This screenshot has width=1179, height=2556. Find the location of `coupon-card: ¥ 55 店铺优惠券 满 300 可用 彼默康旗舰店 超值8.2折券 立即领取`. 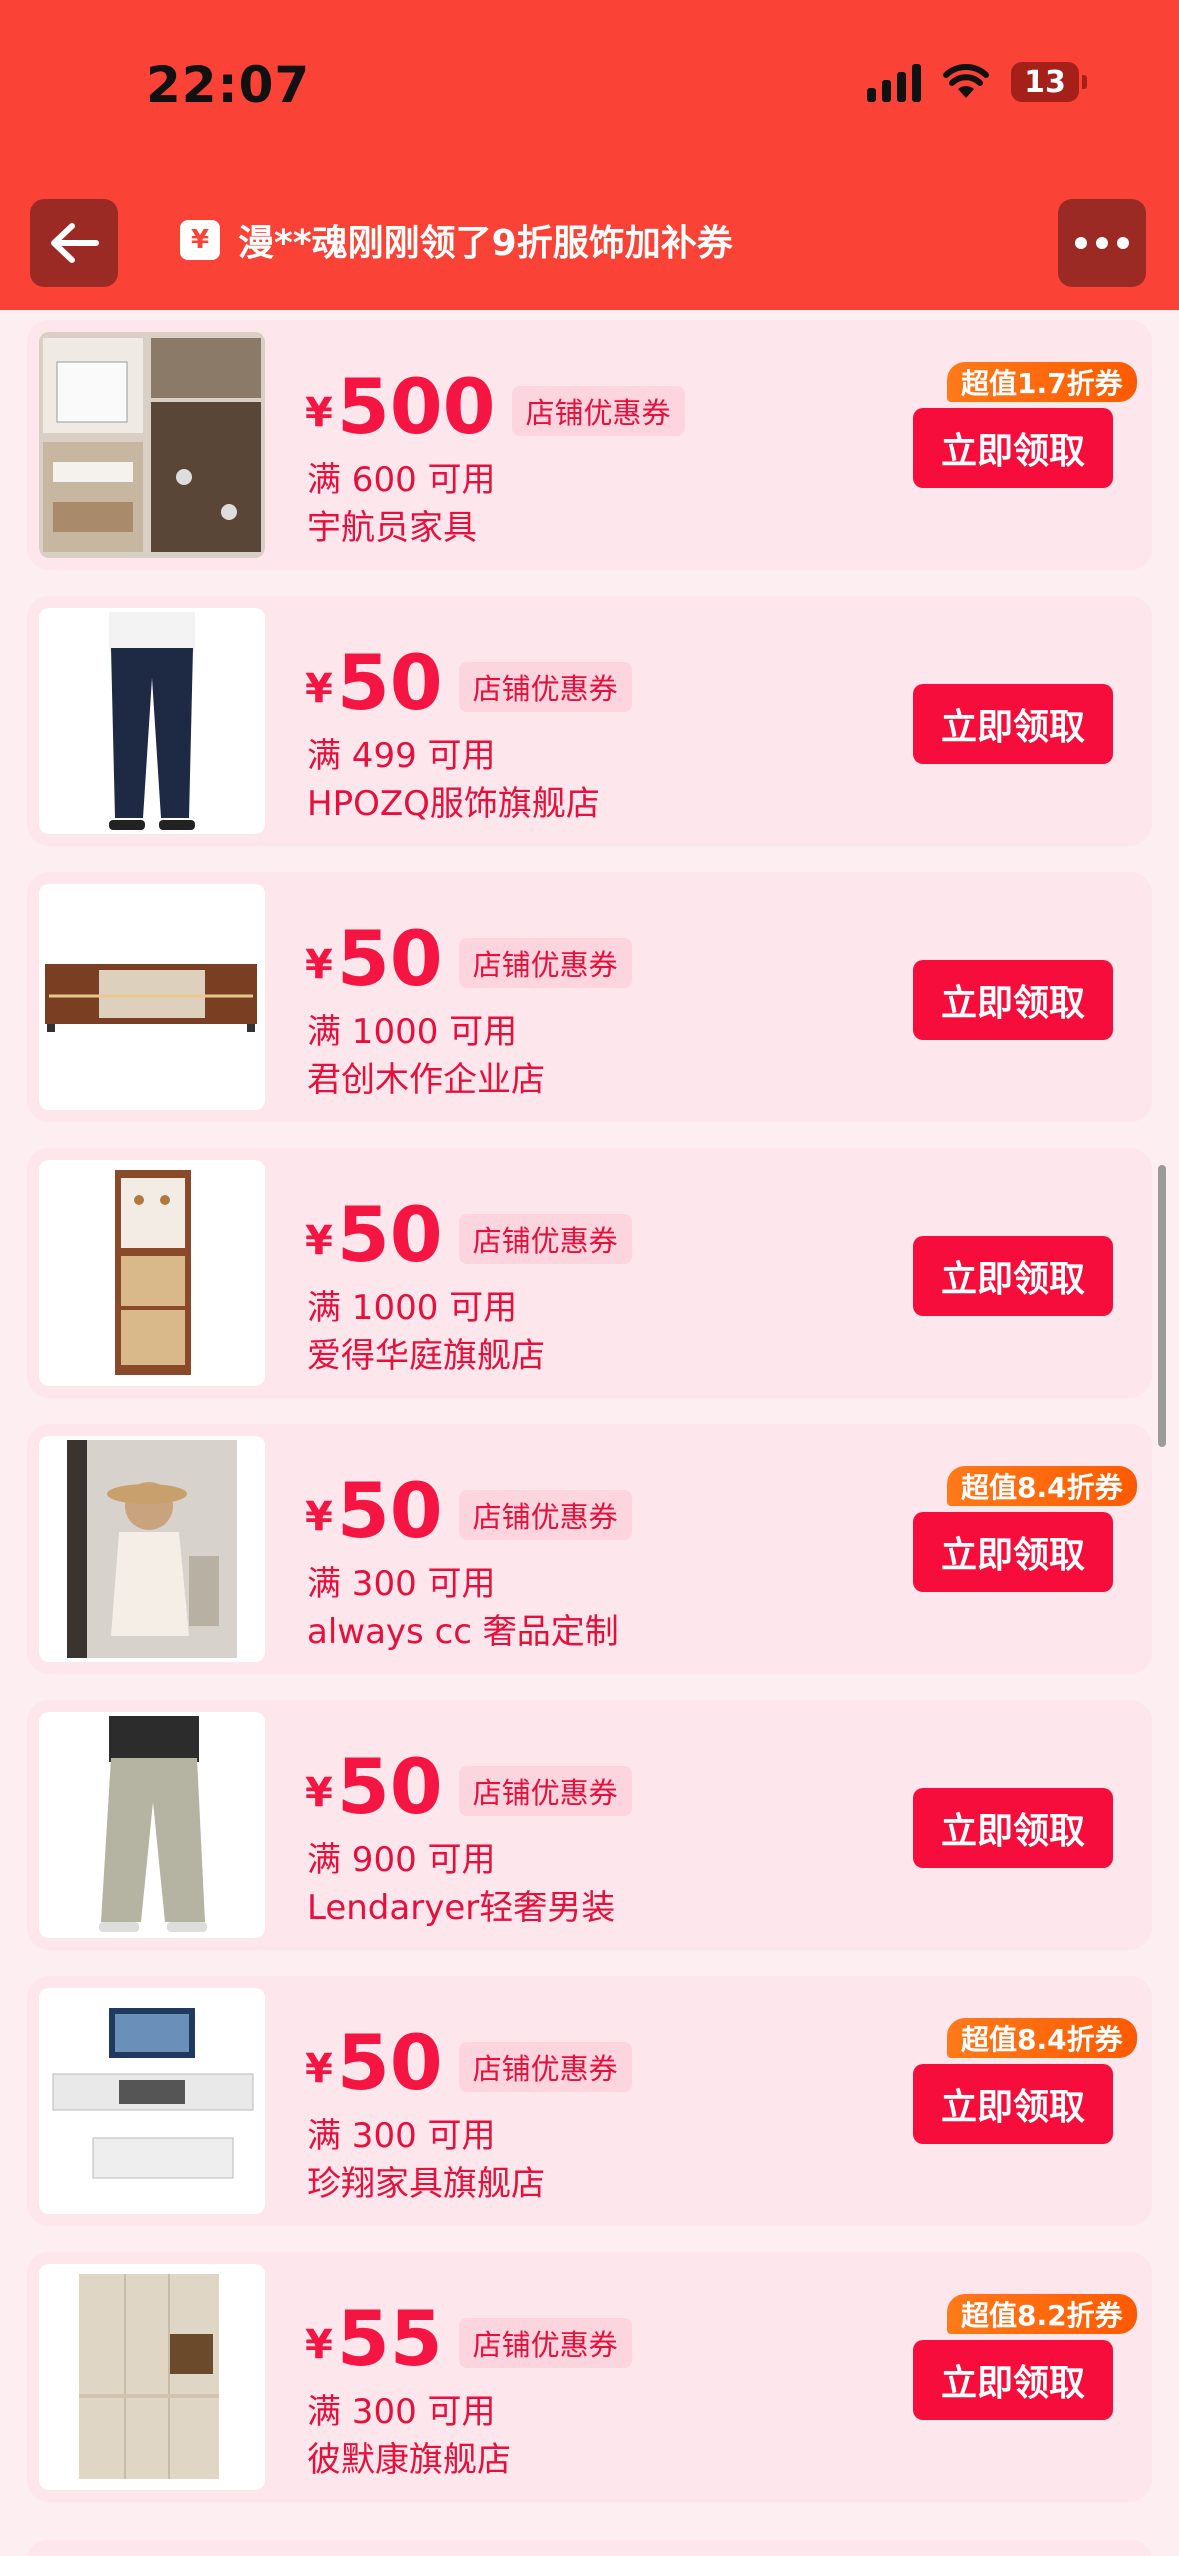

coupon-card: ¥ 55 店铺优惠券 满 300 可用 彼默康旗舰店 超值8.2折券 立即领取 is located at coordinates (589, 2377).